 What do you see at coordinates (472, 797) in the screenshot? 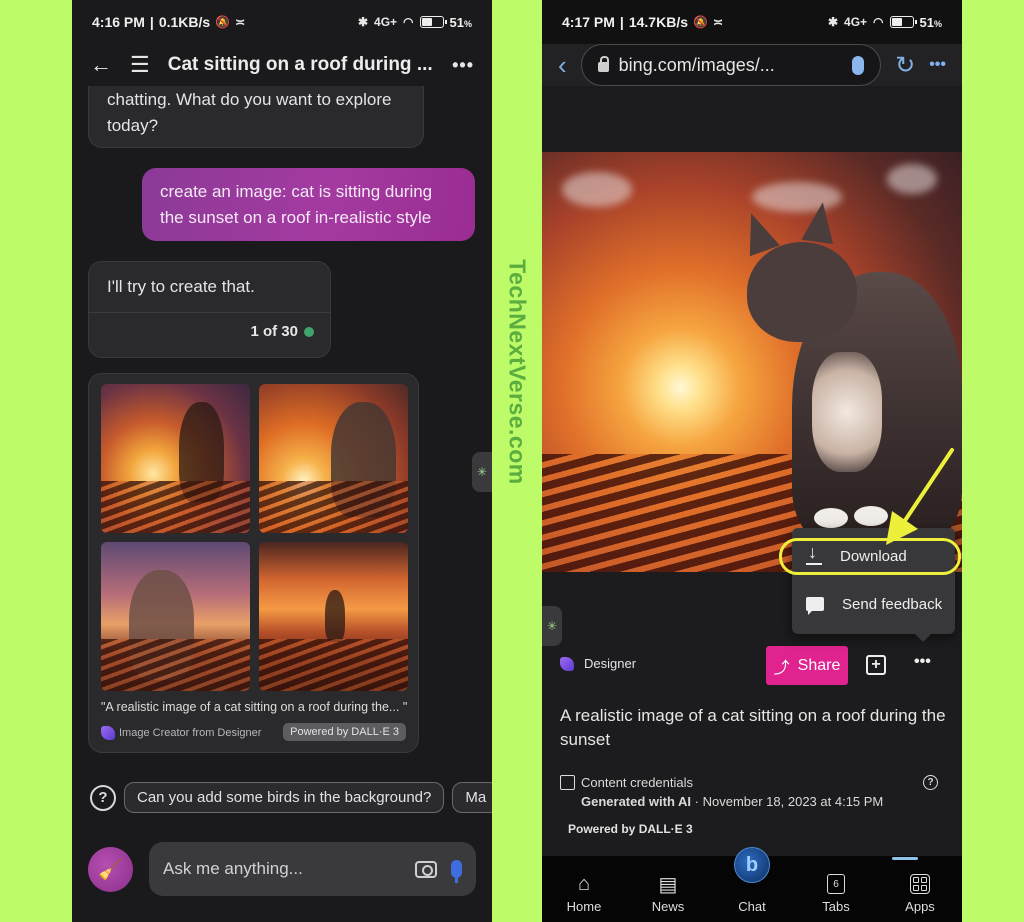
I see `suggestion-chip: Ma` at bounding box center [472, 797].